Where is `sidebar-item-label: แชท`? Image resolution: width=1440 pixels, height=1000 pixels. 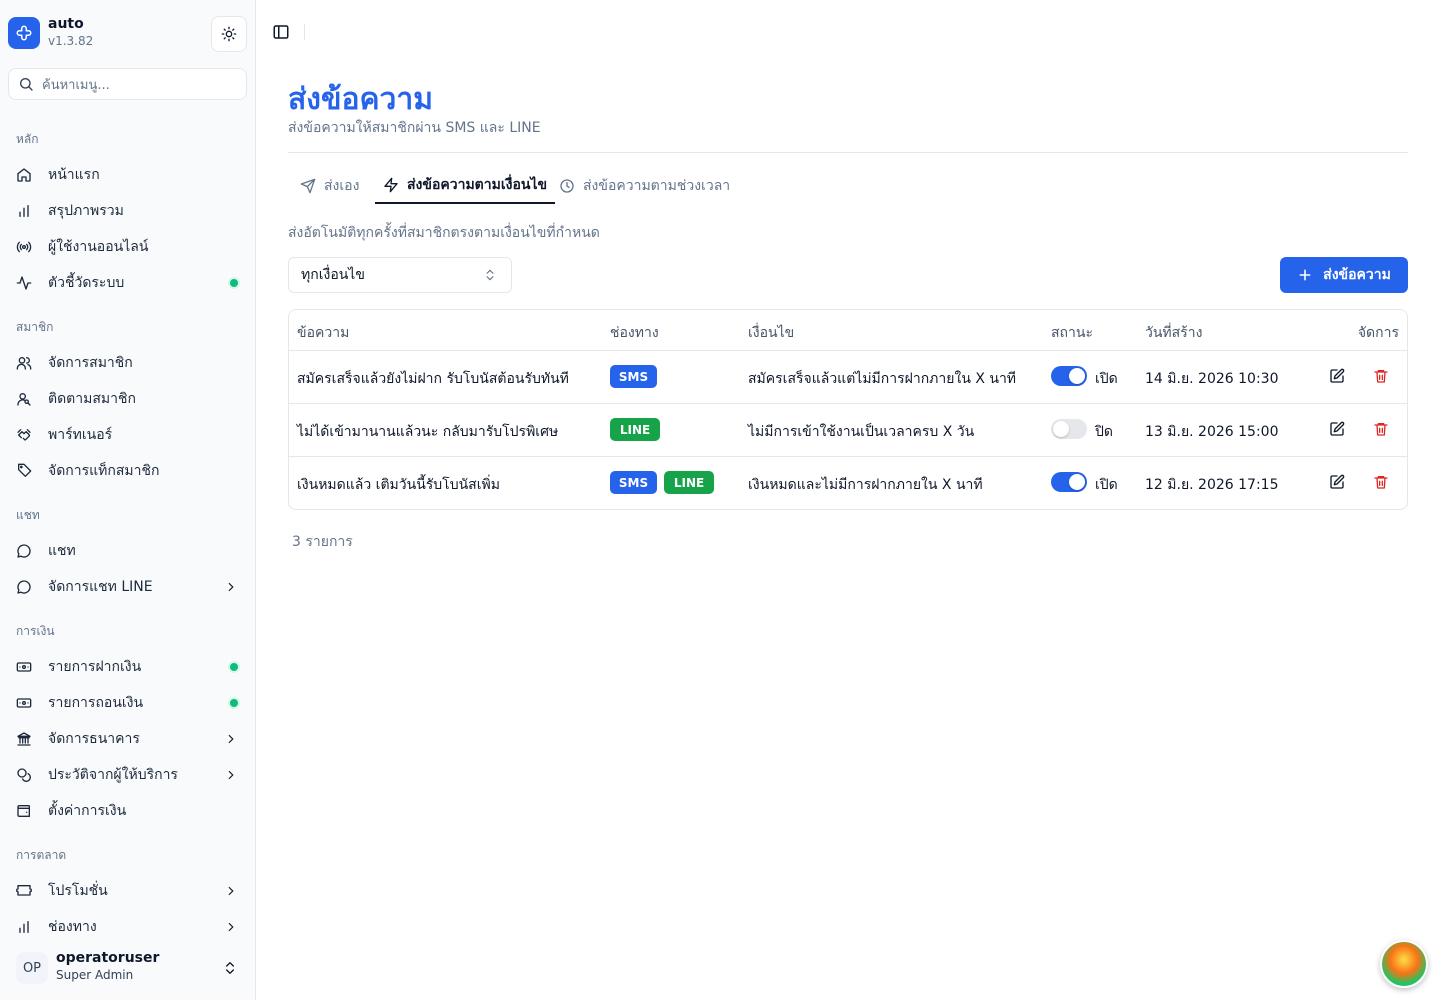 sidebar-item-label: แชท is located at coordinates (62, 551).